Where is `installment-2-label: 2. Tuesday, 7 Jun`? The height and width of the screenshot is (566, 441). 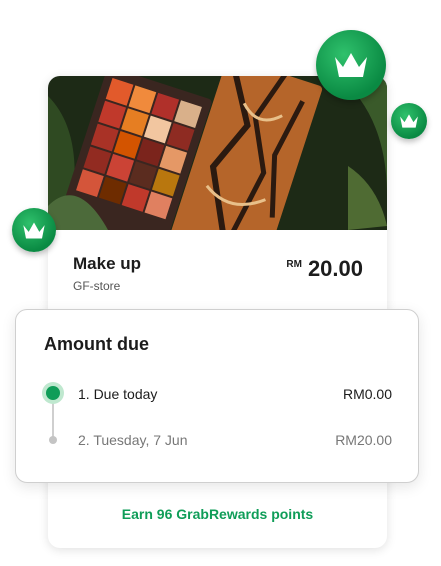 installment-2-label: 2. Tuesday, 7 Jun is located at coordinates (133, 440).